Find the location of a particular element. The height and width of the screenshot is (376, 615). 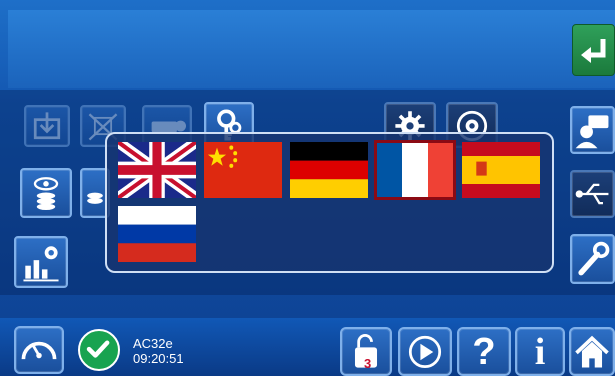

flag-france is located at coordinates (415, 170).